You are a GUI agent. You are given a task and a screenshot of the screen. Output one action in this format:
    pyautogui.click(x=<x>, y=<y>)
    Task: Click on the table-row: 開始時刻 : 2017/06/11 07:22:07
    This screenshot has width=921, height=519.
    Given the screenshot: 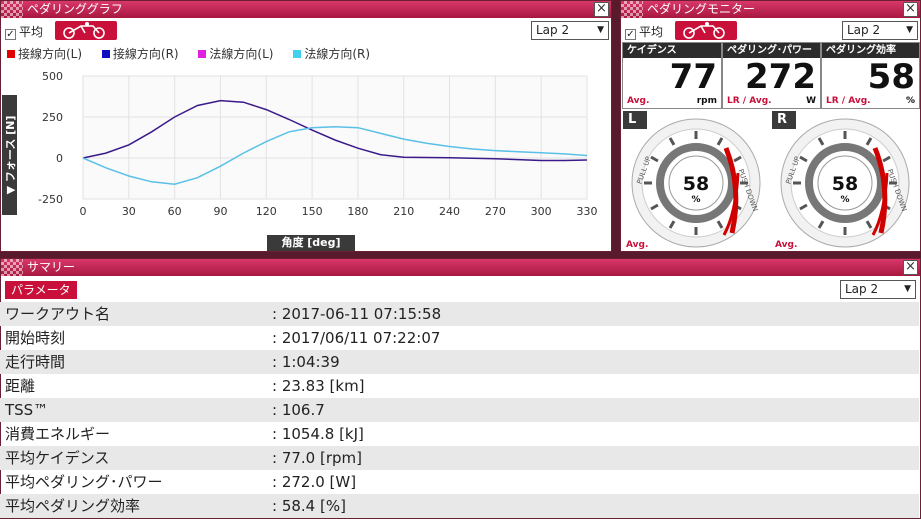 What is the action you would take?
    pyautogui.click(x=459, y=338)
    